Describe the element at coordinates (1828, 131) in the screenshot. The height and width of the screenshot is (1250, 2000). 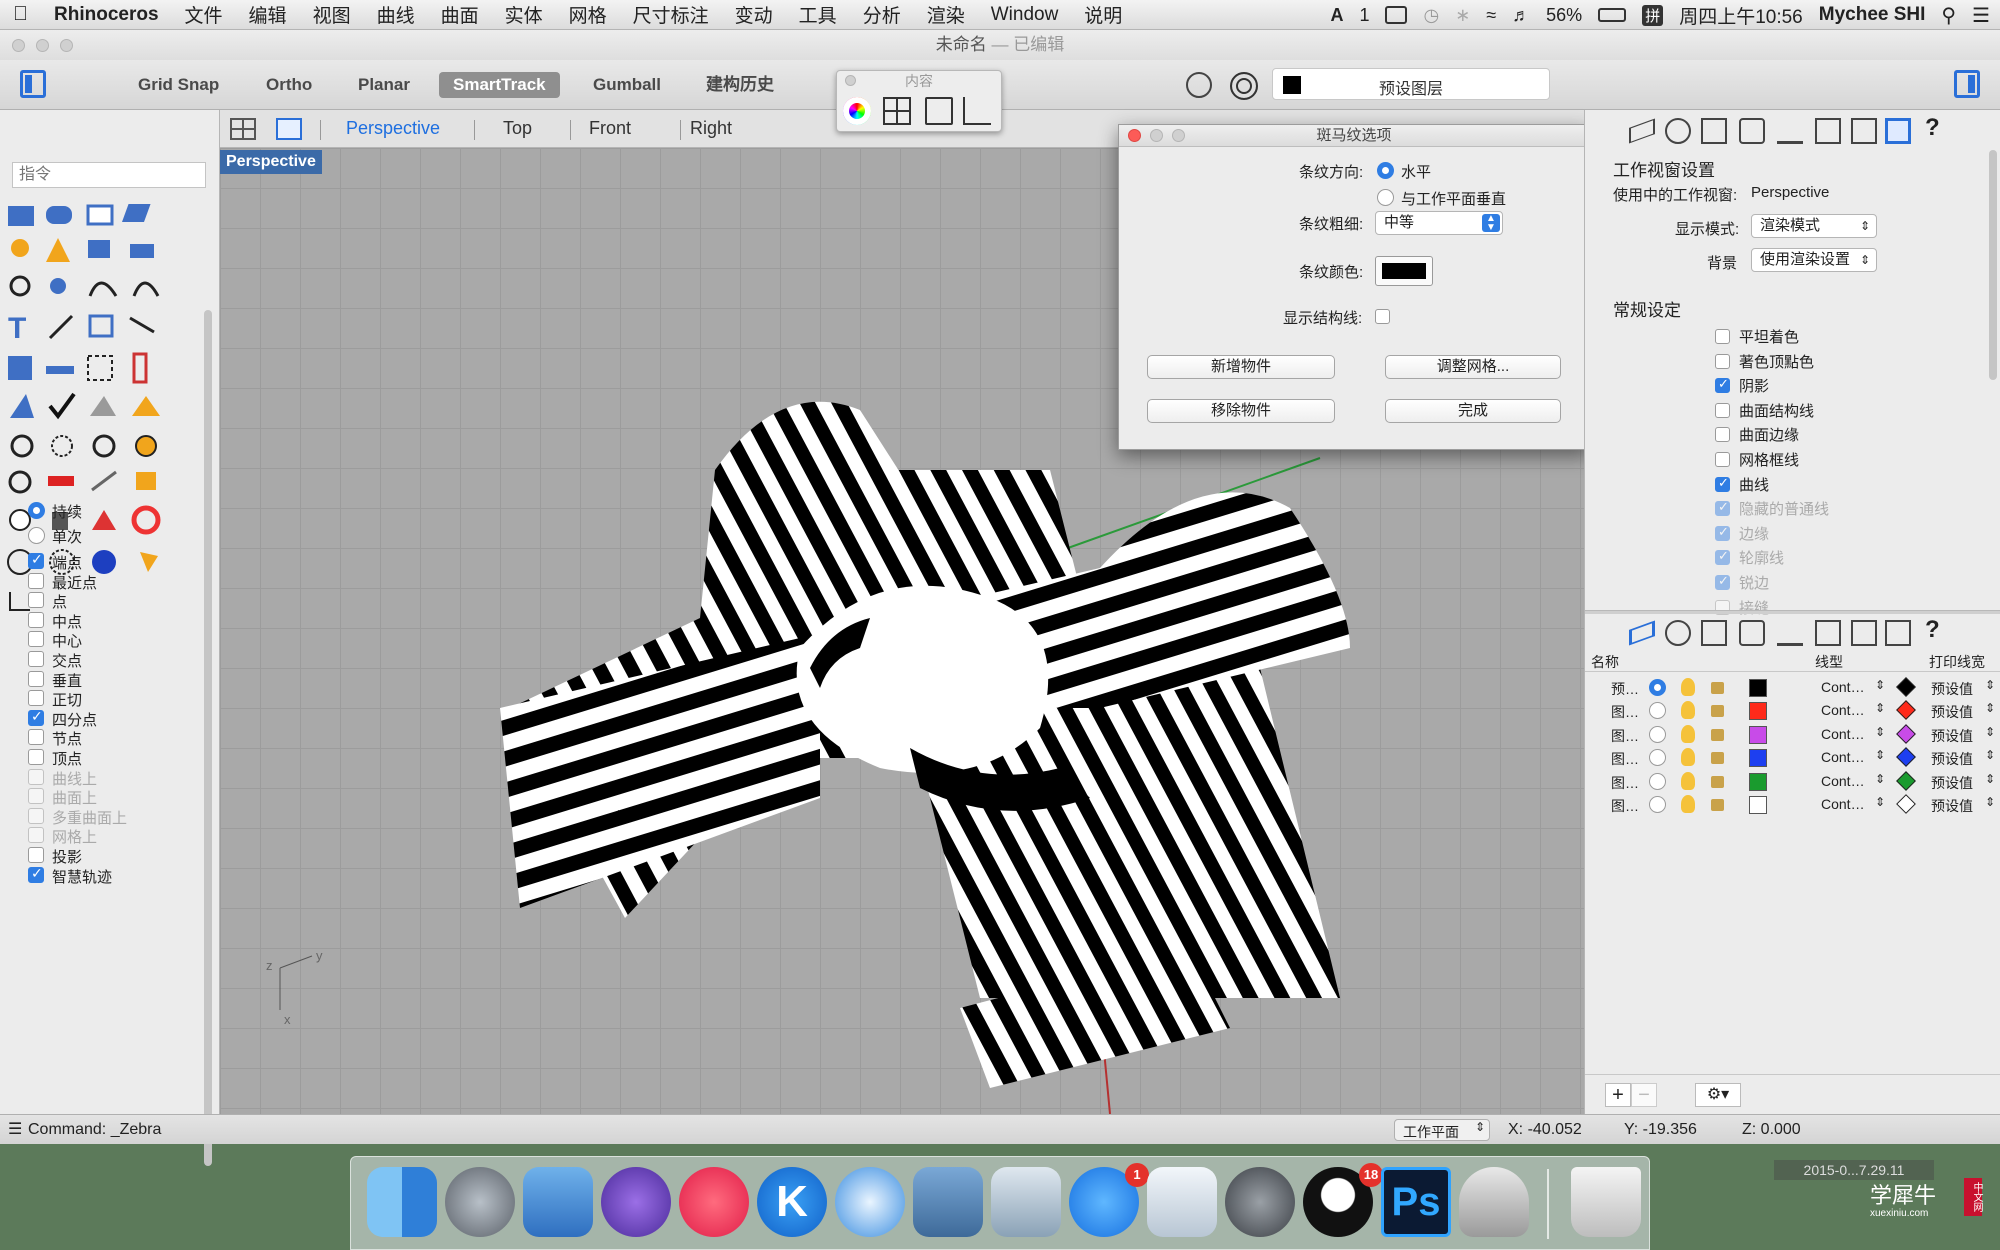
I see `notes-tab-icon` at that location.